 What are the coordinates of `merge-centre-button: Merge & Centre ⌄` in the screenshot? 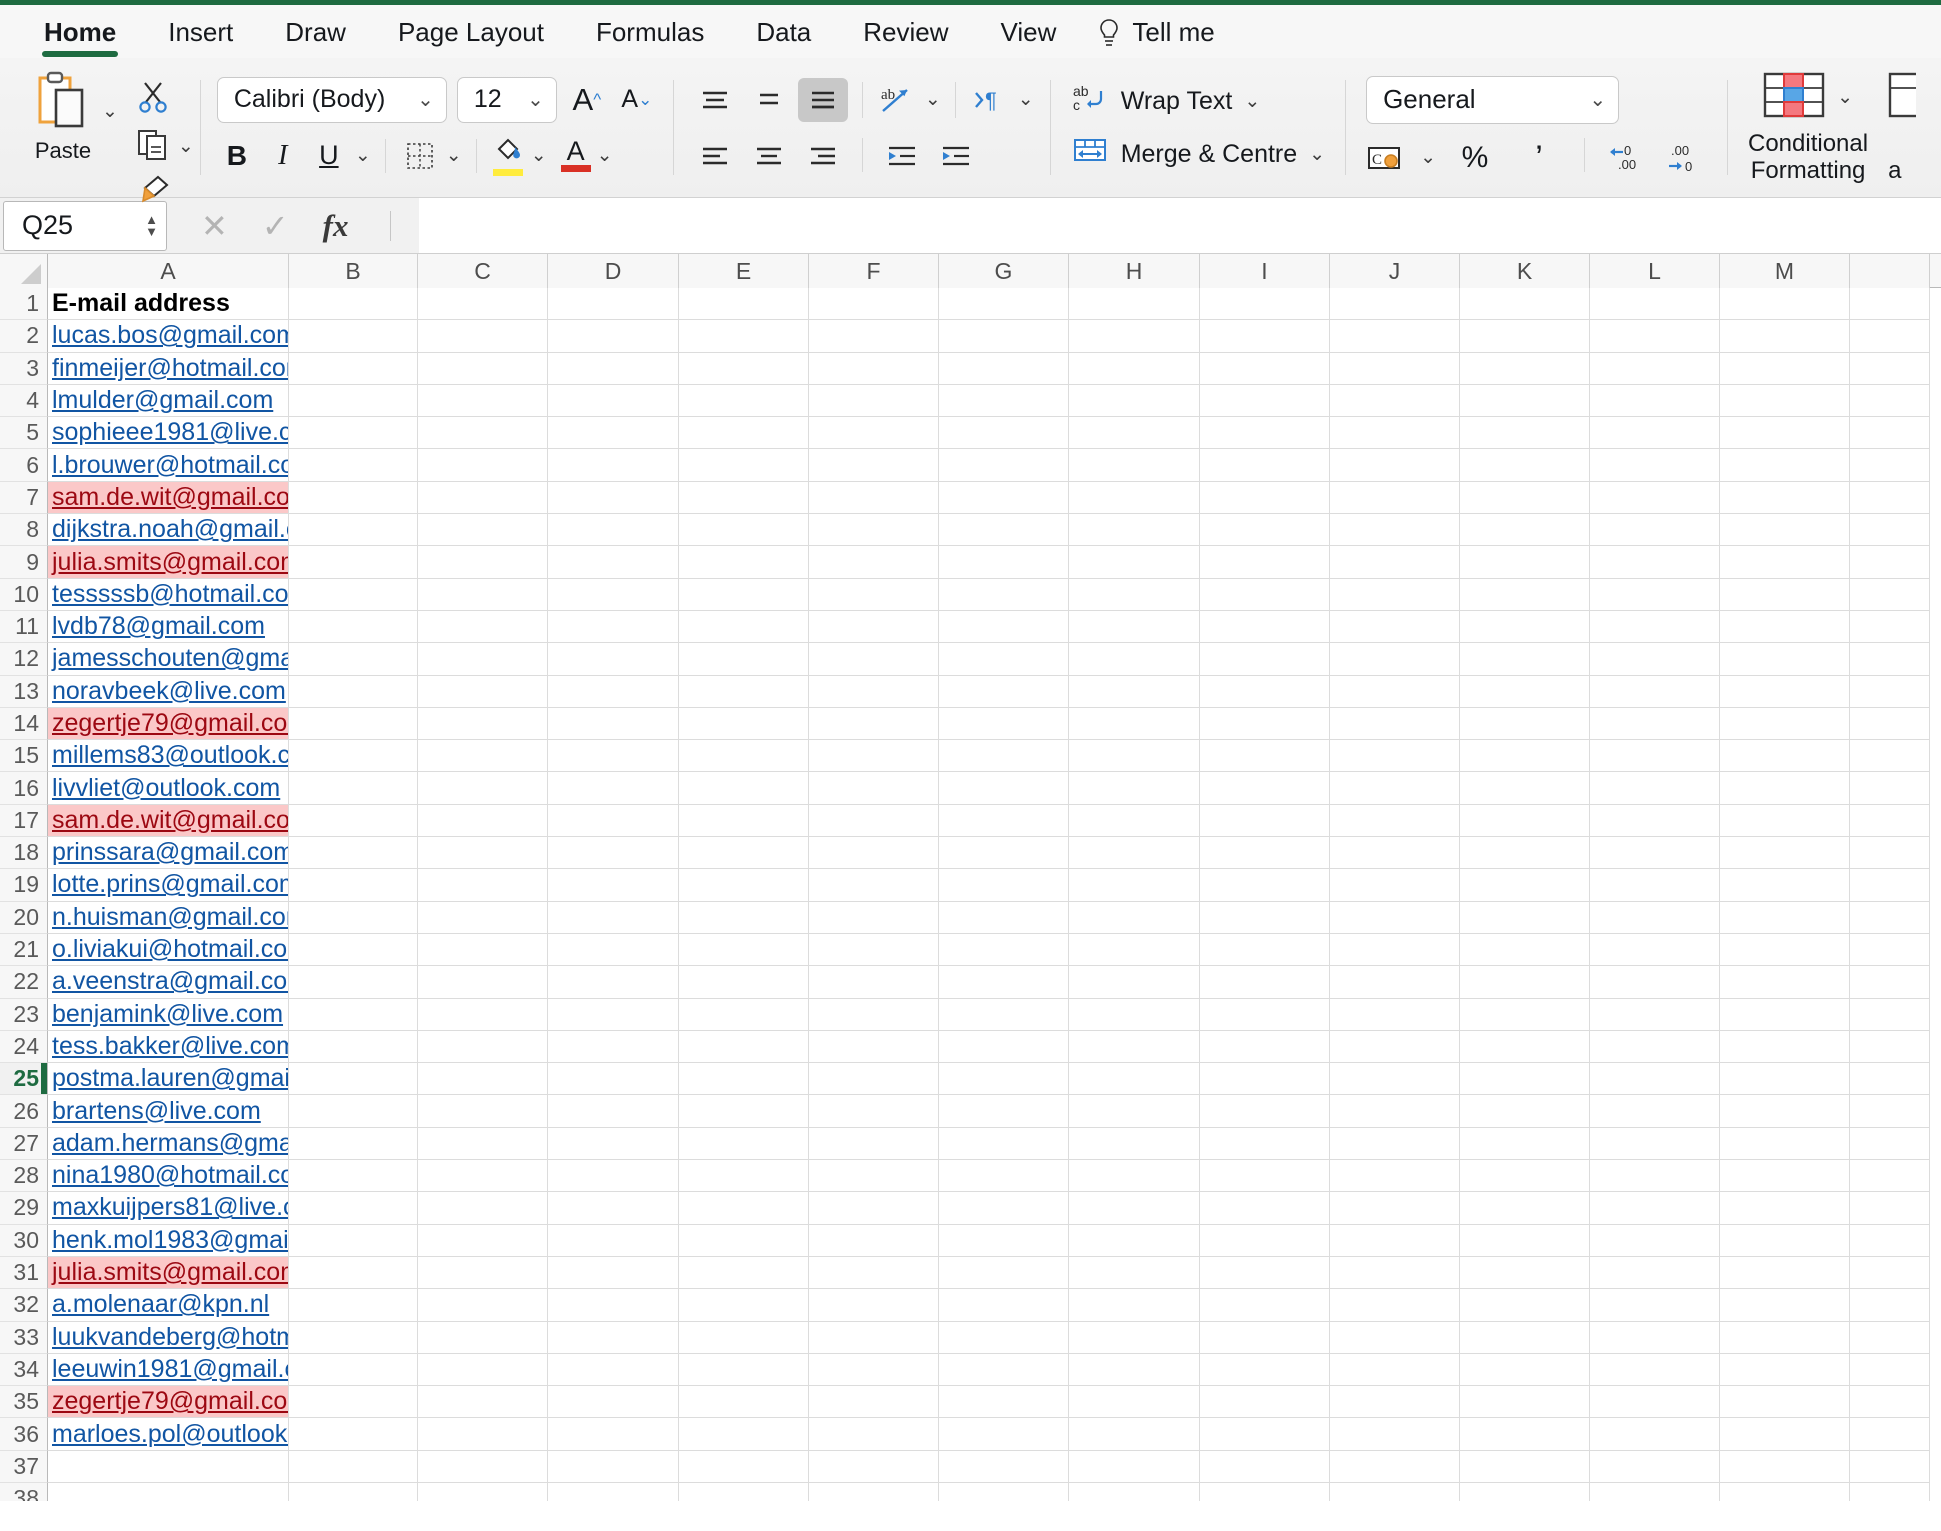 It's located at (1198, 154).